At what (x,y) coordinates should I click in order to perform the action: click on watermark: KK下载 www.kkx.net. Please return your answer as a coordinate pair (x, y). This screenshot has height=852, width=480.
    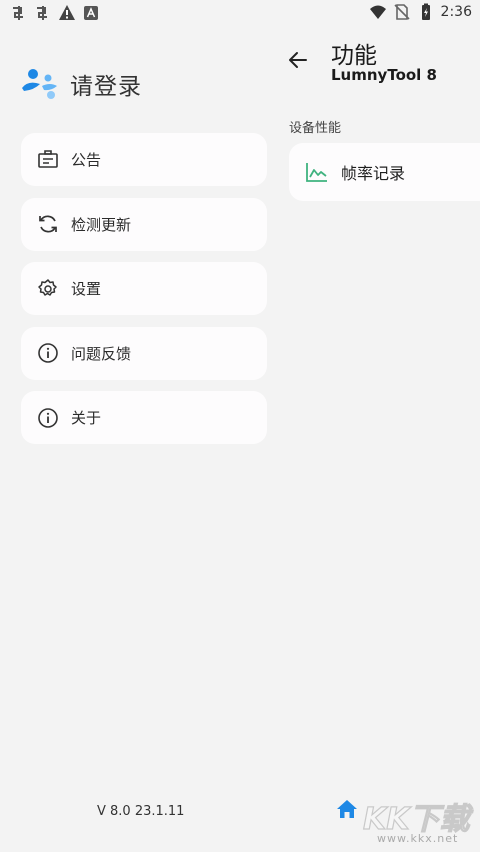
    Looking at the image, I should click on (417, 823).